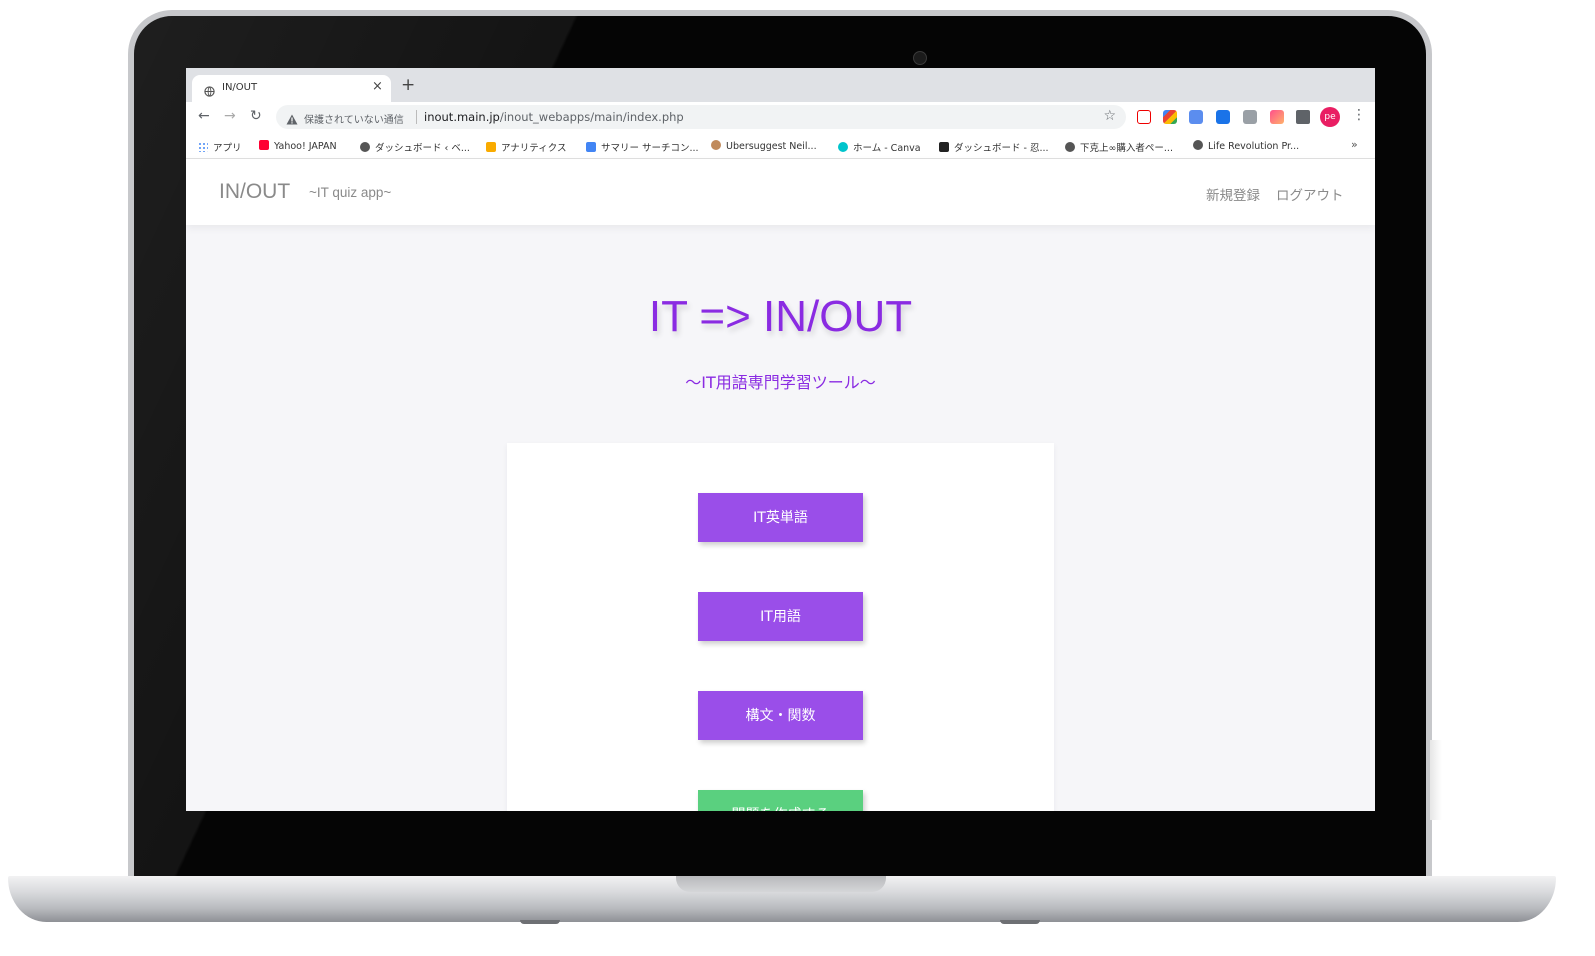 The height and width of the screenshot is (956, 1595). Describe the element at coordinates (416, 117) in the screenshot. I see `divider` at that location.